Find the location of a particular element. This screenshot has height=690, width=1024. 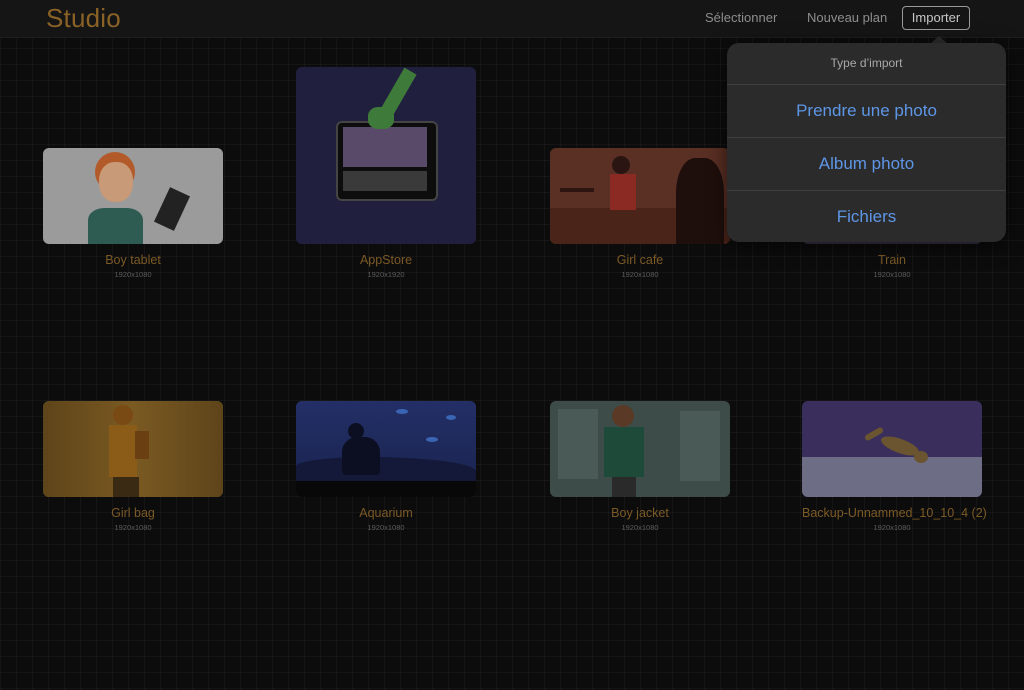

project-card-boy-jacket: Boy jacket 1920x1080 is located at coordinates (640, 466).